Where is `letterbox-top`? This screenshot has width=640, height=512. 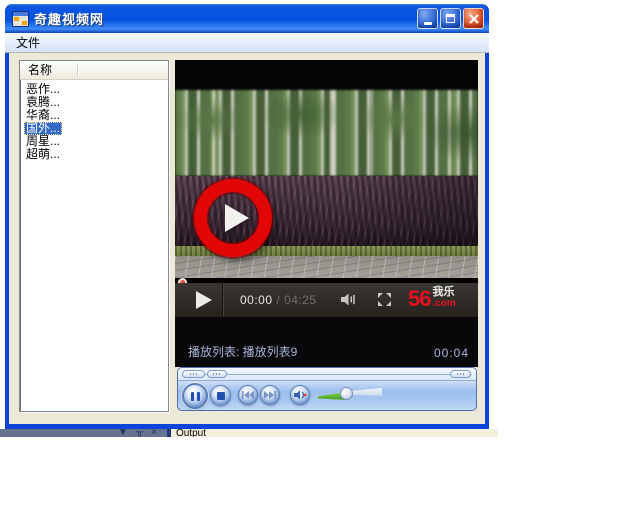
letterbox-top is located at coordinates (326, 75).